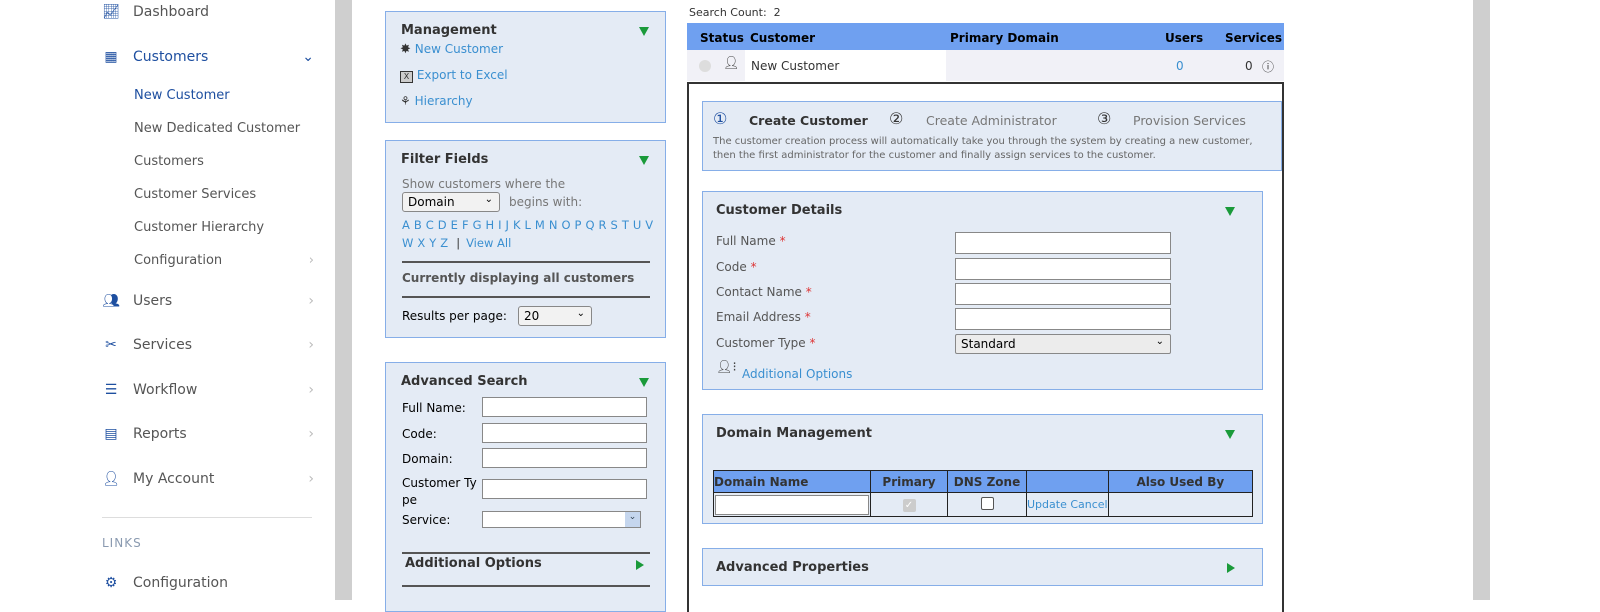 The width and height of the screenshot is (1600, 612). I want to click on letter-link-R: R, so click(603, 225).